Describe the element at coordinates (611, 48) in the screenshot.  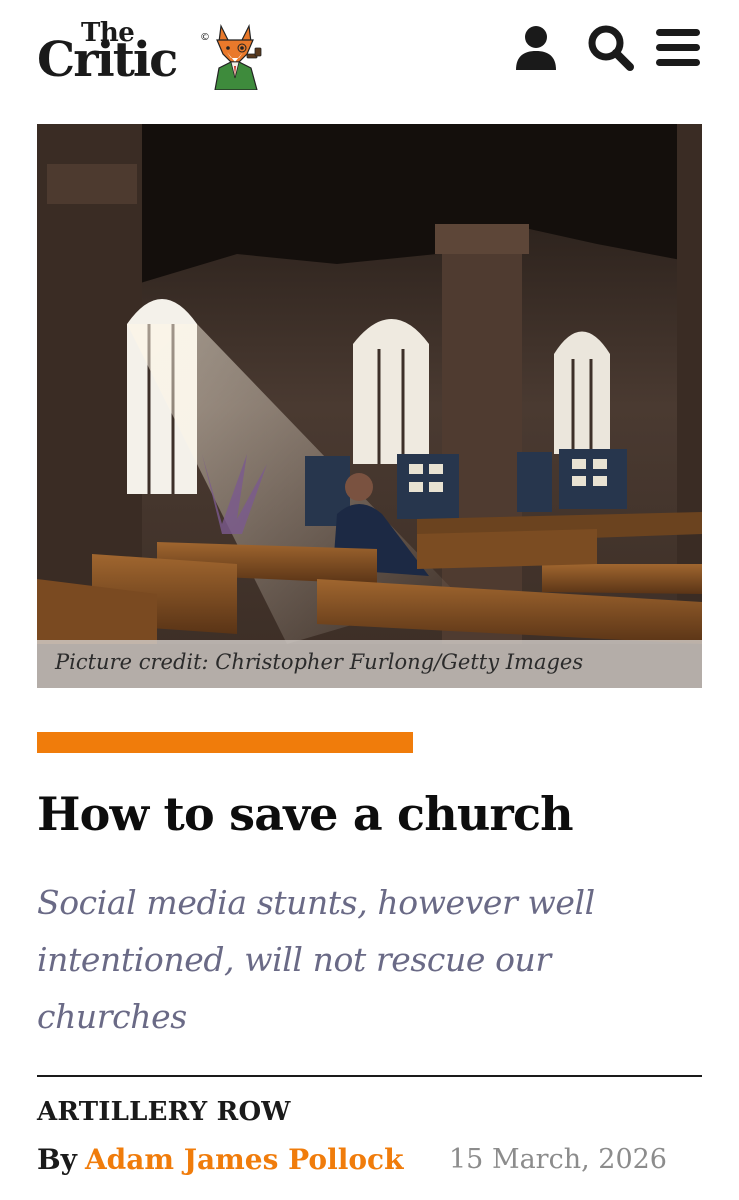
I see `search-icon` at that location.